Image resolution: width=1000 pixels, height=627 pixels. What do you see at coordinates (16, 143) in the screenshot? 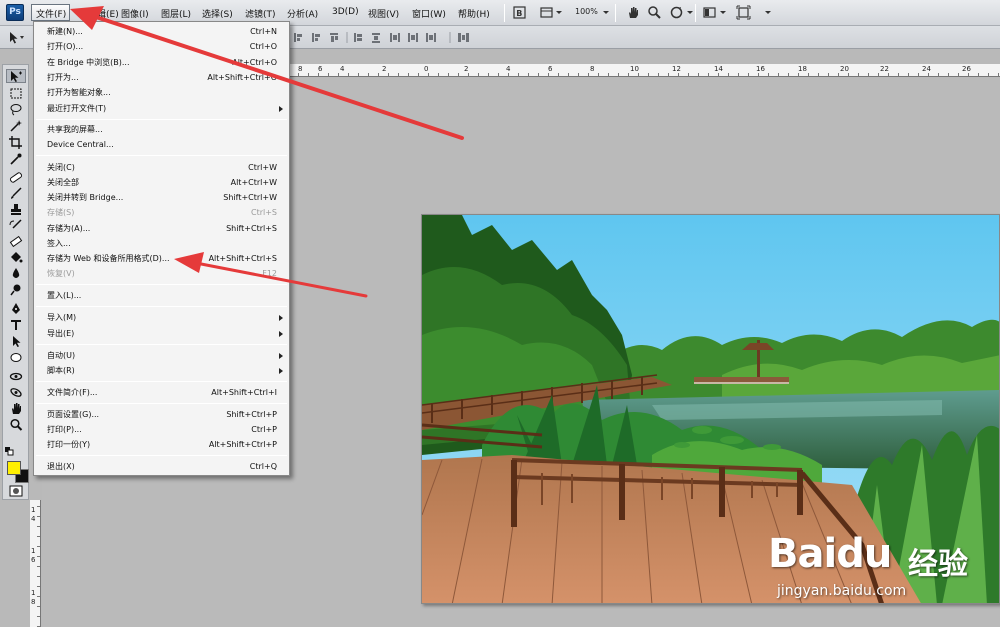
I see `crop-tool` at bounding box center [16, 143].